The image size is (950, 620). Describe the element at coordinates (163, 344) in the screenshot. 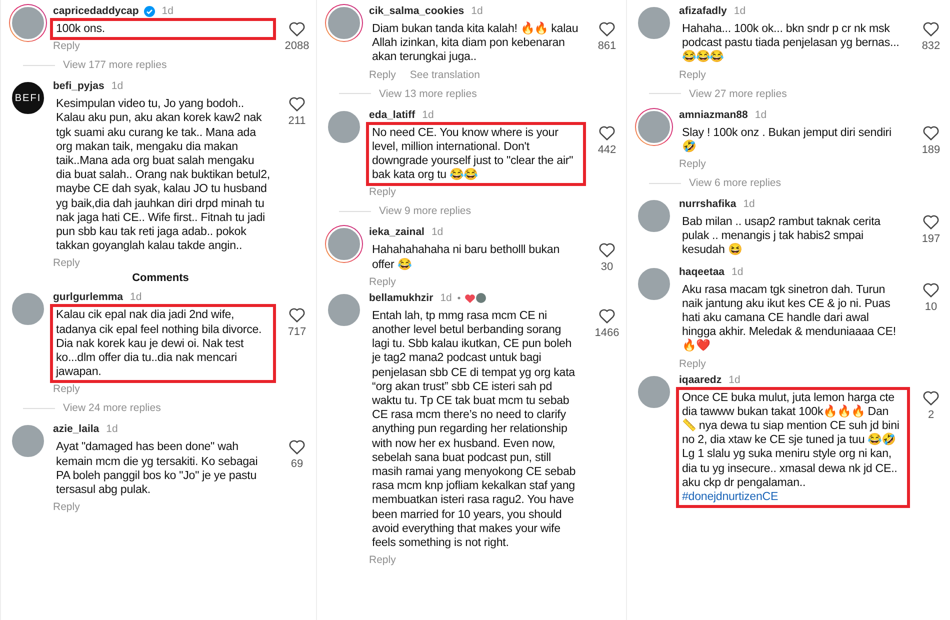

I see `comment-text: Kalau cik epal nak dia jadi 2nd wife, tadanya cik epal feel nothing bila divorce. Dia nak korek kau je dewi oi. Nak test ko...dlm offer dia tu..dia nak mencari jawapan.` at that location.